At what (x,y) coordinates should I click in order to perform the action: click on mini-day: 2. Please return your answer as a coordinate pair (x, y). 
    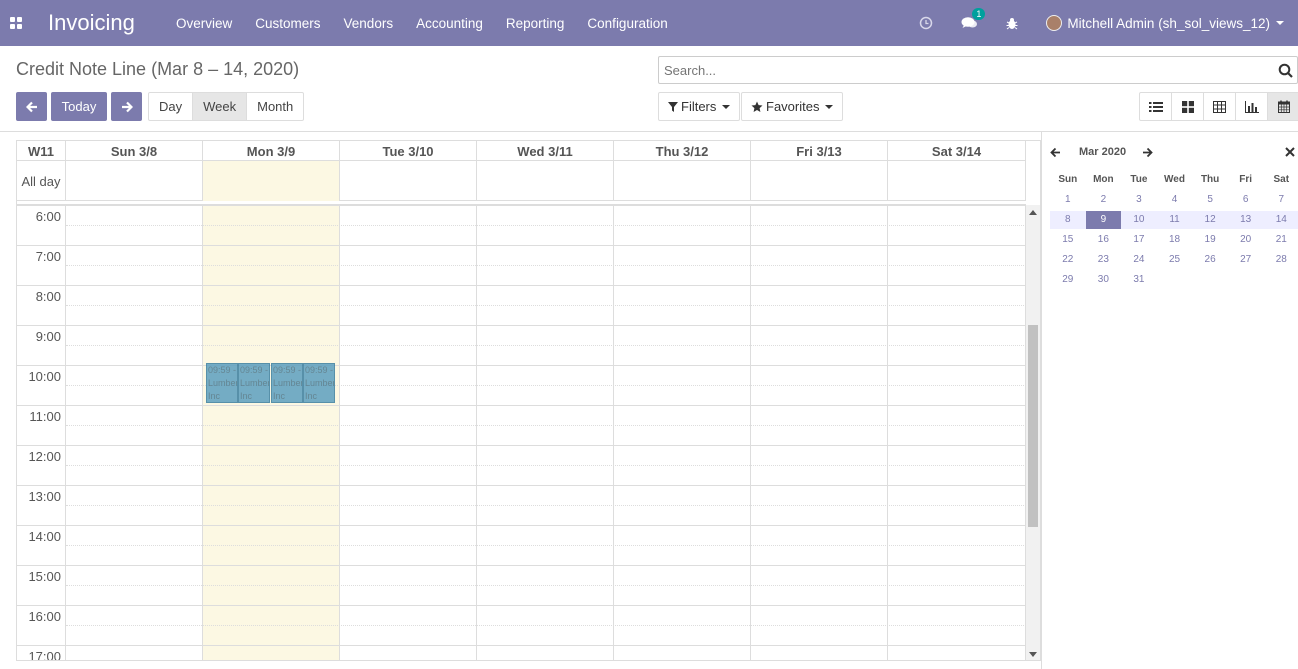
    Looking at the image, I should click on (1104, 200).